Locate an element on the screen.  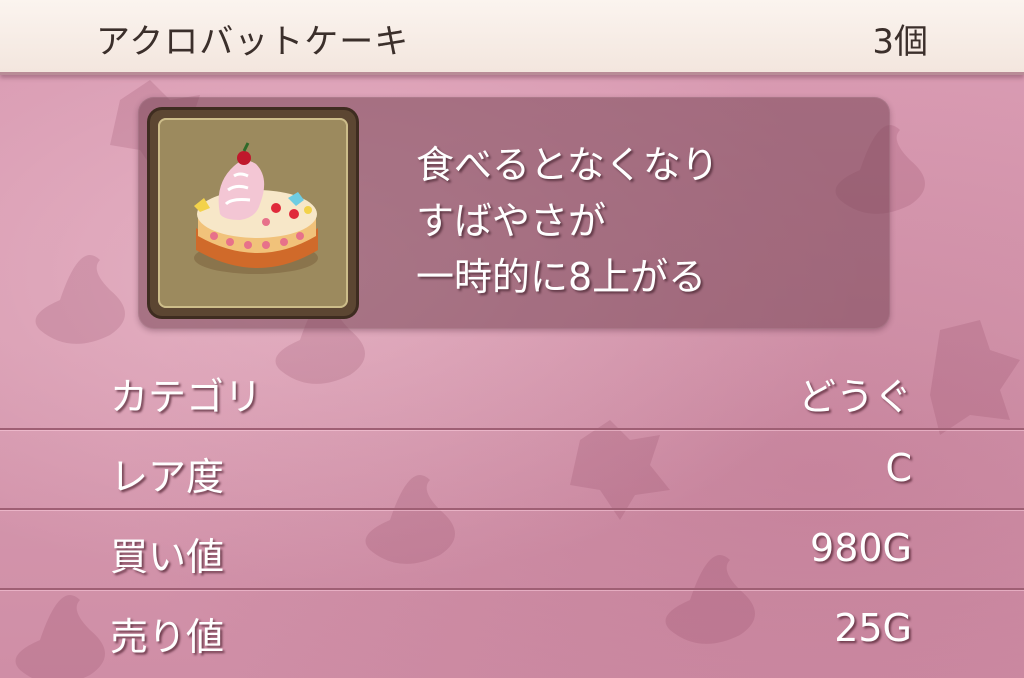
item-icon-frame is located at coordinates (253, 213).